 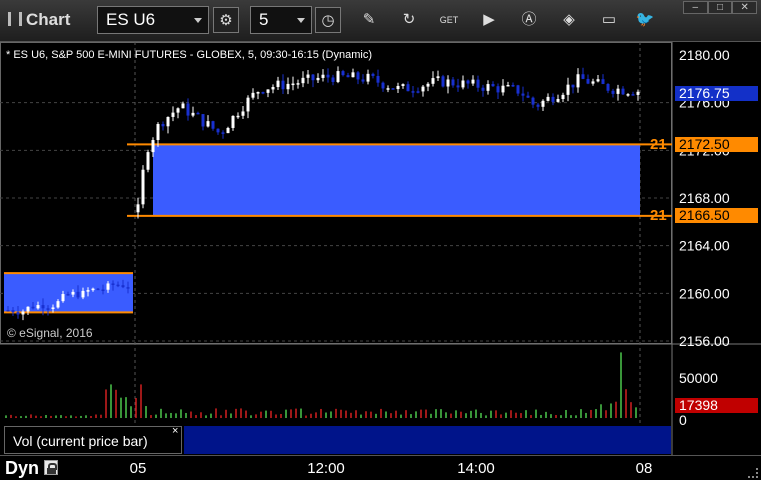 I want to click on time-label: 05, so click(x=138, y=468).